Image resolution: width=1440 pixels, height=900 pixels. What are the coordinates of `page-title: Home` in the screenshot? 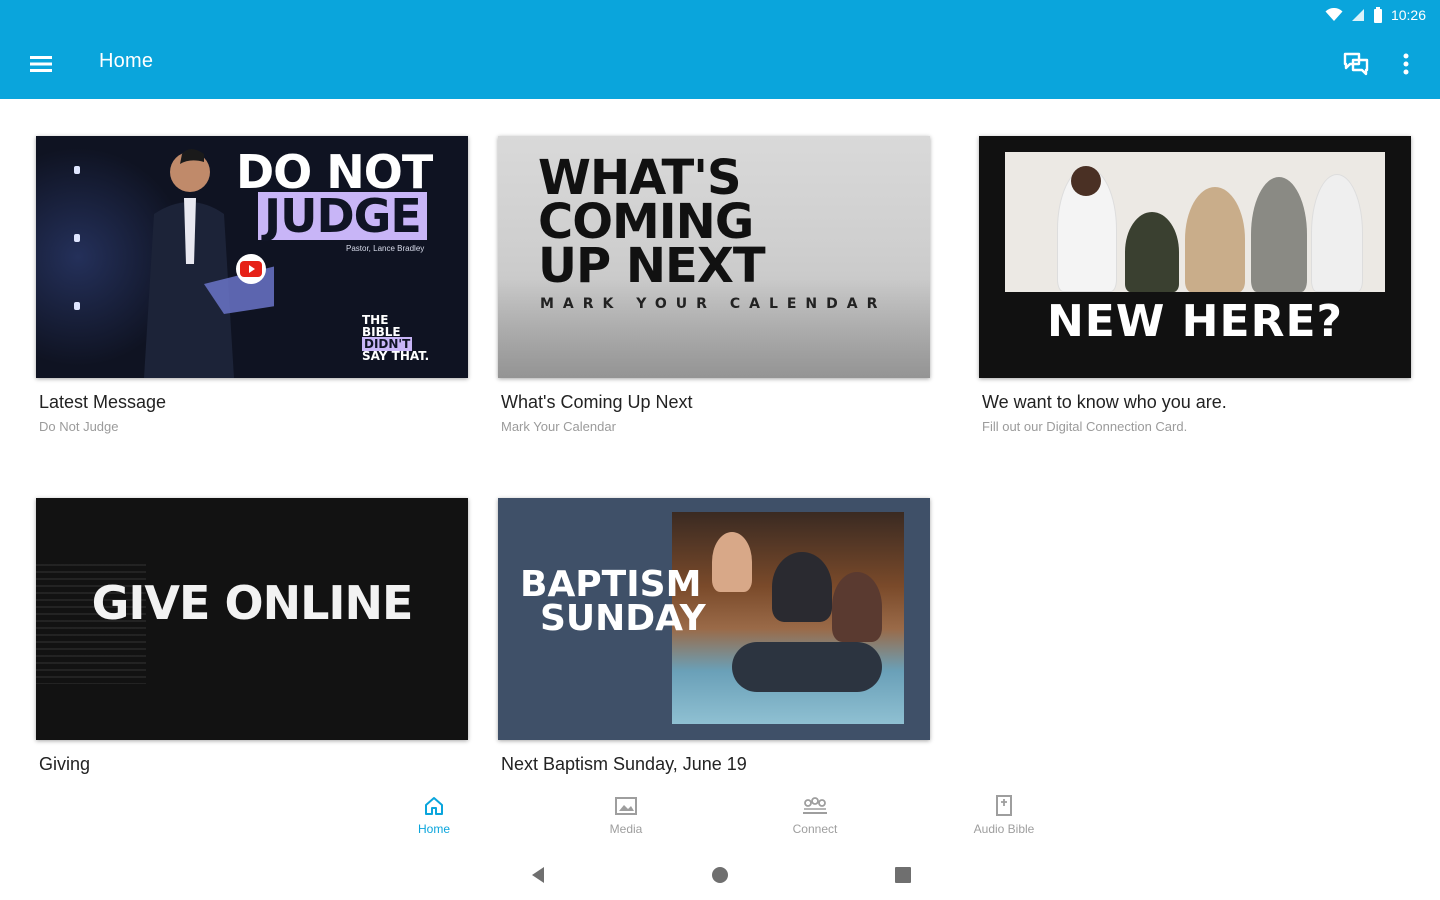 It's located at (126, 61).